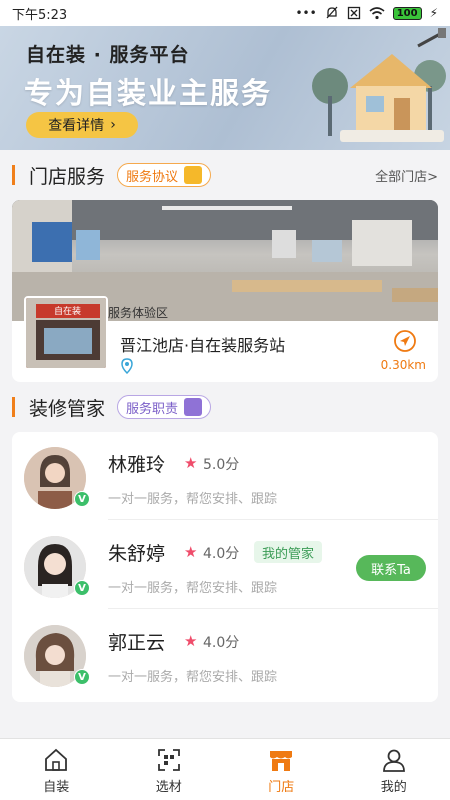 The image size is (450, 800). What do you see at coordinates (168, 787) in the screenshot?
I see `tab-materials-label: 选材` at bounding box center [168, 787].